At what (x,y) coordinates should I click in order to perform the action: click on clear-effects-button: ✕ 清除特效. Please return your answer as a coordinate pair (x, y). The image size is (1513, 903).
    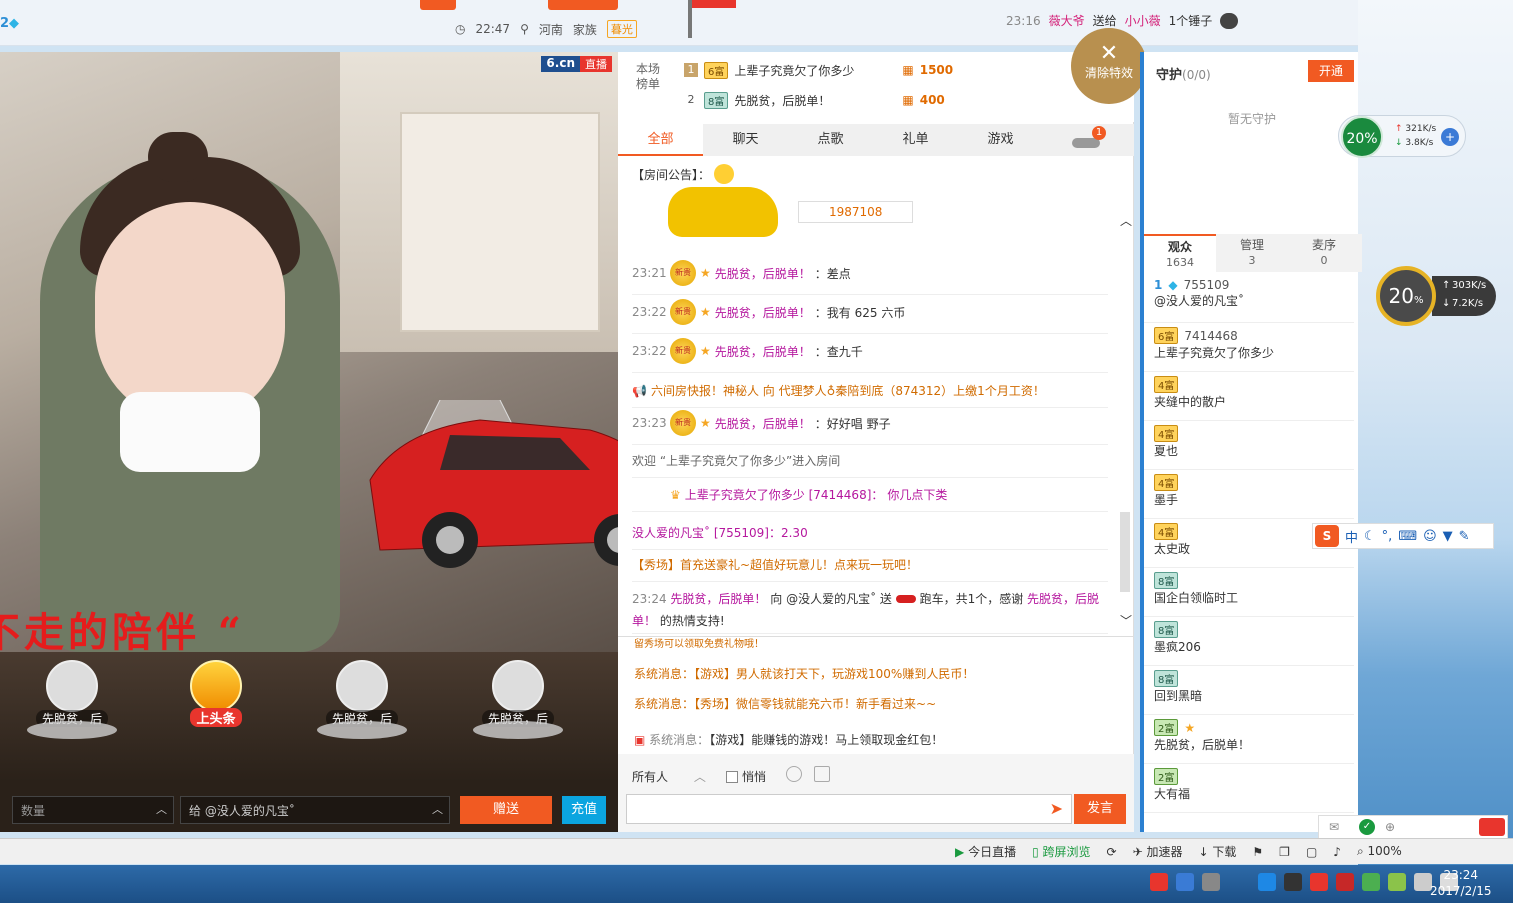
    Looking at the image, I should click on (1109, 66).